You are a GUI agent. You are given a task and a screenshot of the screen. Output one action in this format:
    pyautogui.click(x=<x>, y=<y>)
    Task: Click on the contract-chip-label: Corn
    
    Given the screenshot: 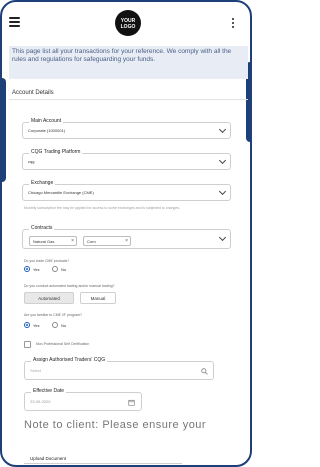 What is the action you would take?
    pyautogui.click(x=91, y=241)
    